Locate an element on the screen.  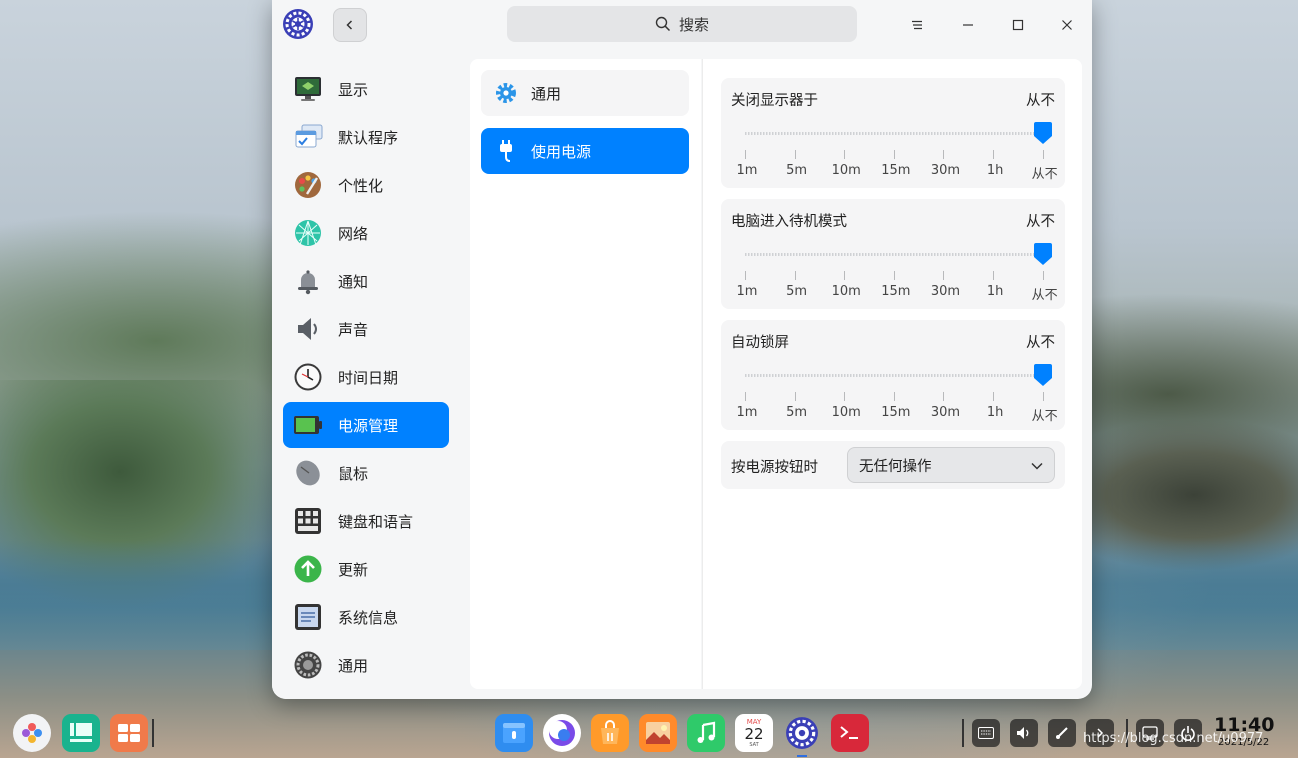
menu-icon is located at coordinates (917, 25).